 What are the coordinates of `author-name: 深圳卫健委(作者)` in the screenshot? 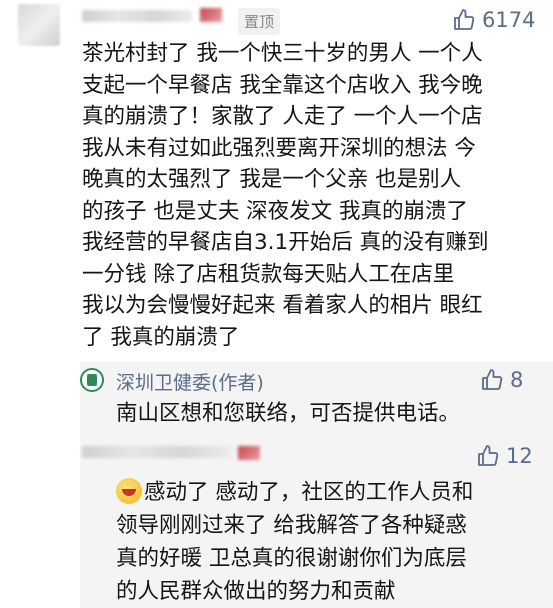 It's located at (190, 381).